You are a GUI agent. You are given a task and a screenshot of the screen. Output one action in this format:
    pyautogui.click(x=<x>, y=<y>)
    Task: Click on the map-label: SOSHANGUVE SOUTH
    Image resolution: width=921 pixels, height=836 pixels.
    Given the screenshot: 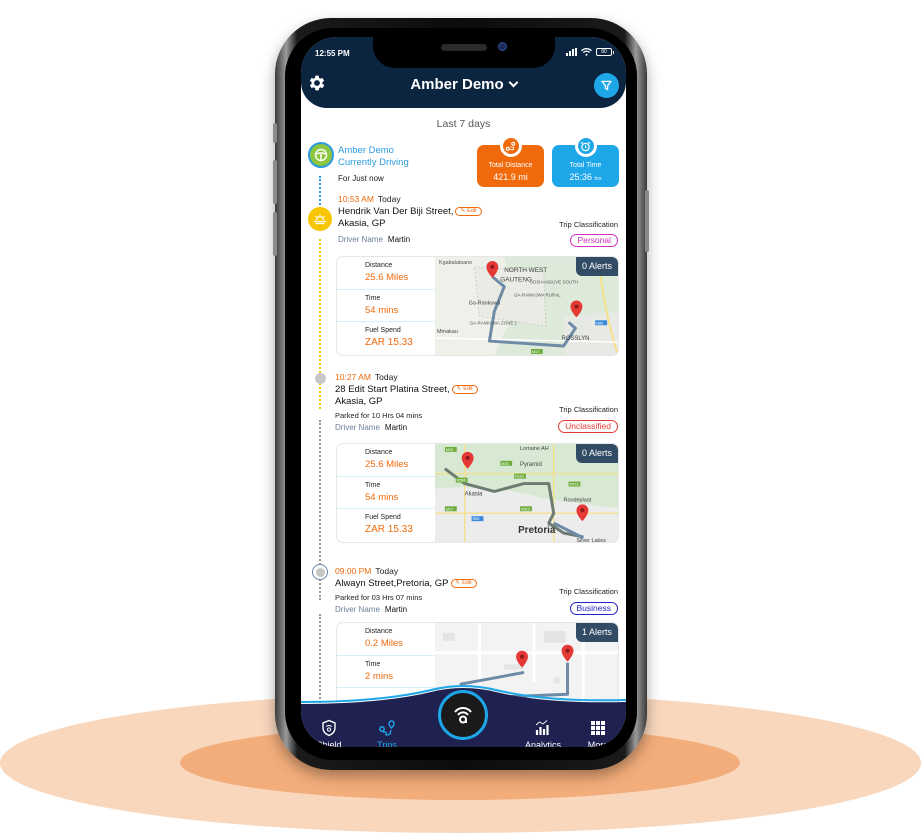 What is the action you would take?
    pyautogui.click(x=554, y=282)
    